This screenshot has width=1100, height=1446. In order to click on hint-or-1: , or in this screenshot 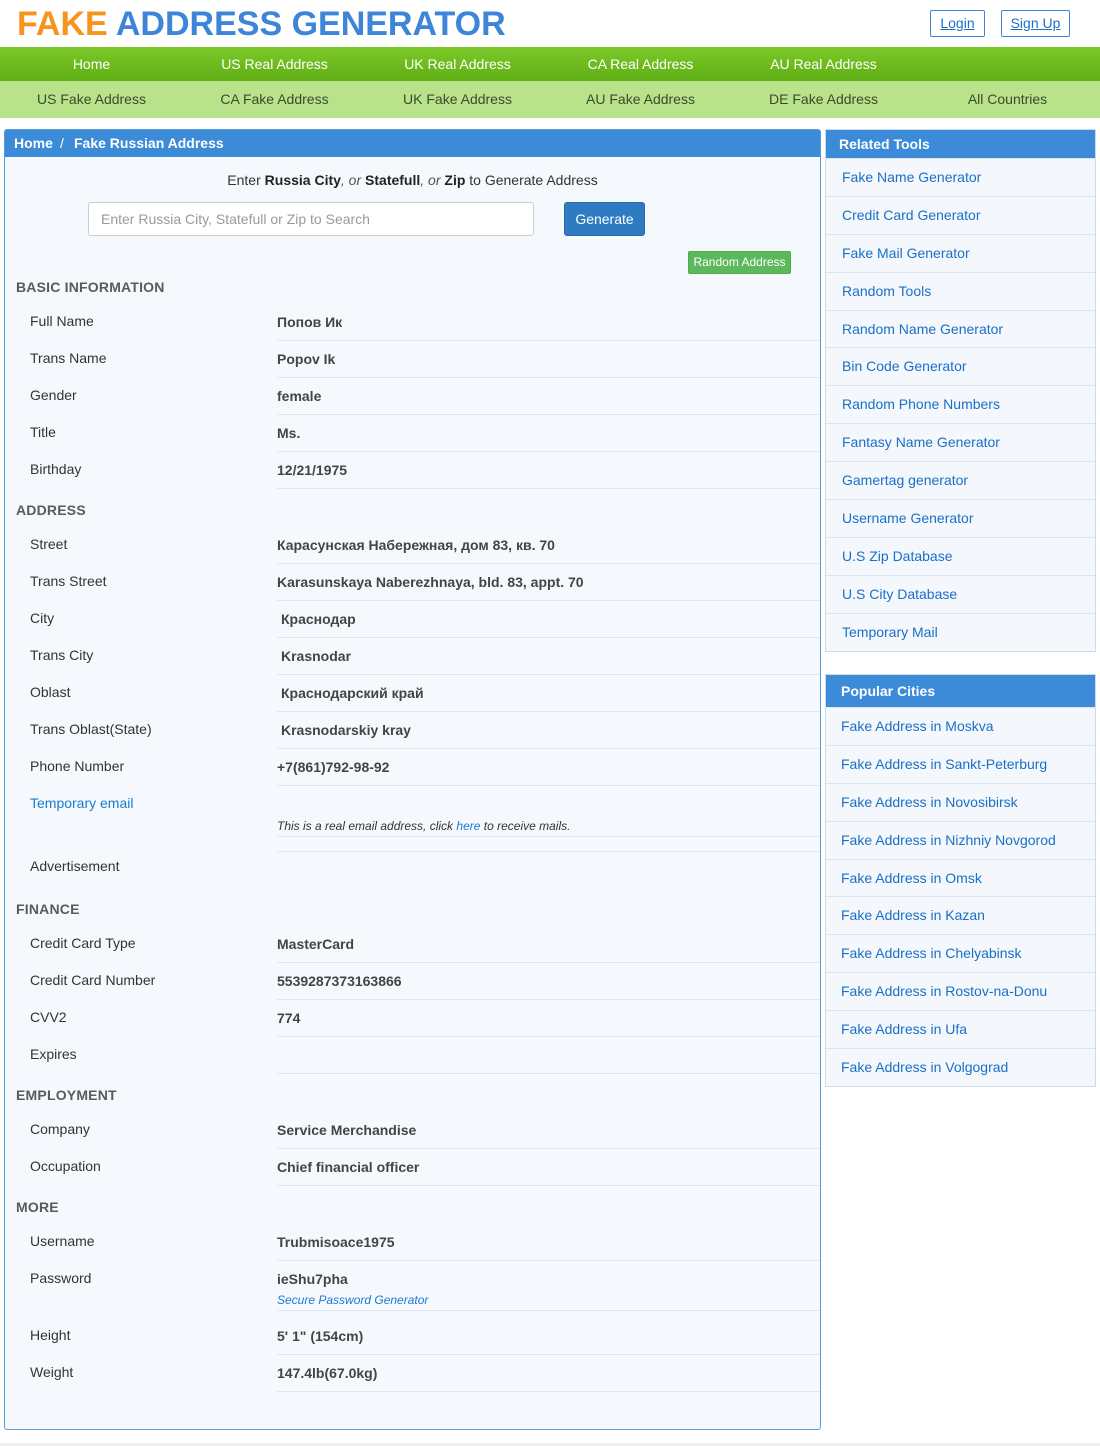, I will do `click(351, 180)`.